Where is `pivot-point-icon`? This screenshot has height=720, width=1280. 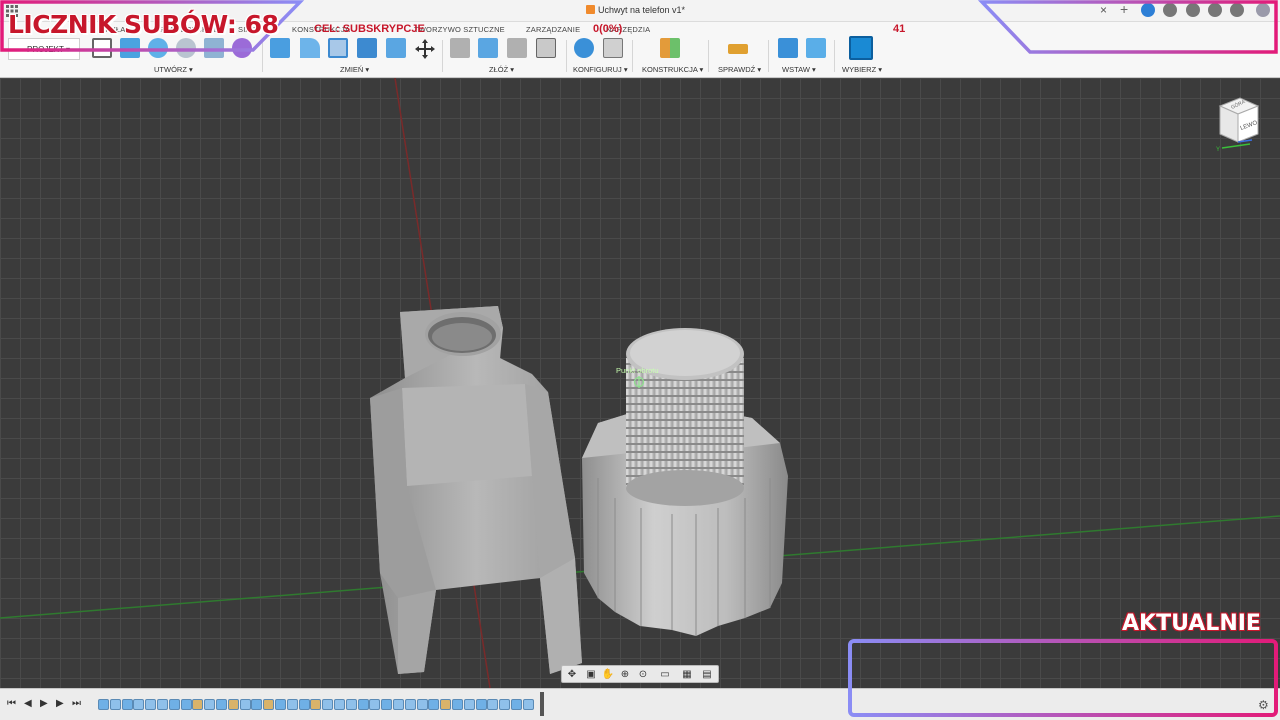 pivot-point-icon is located at coordinates (639, 382).